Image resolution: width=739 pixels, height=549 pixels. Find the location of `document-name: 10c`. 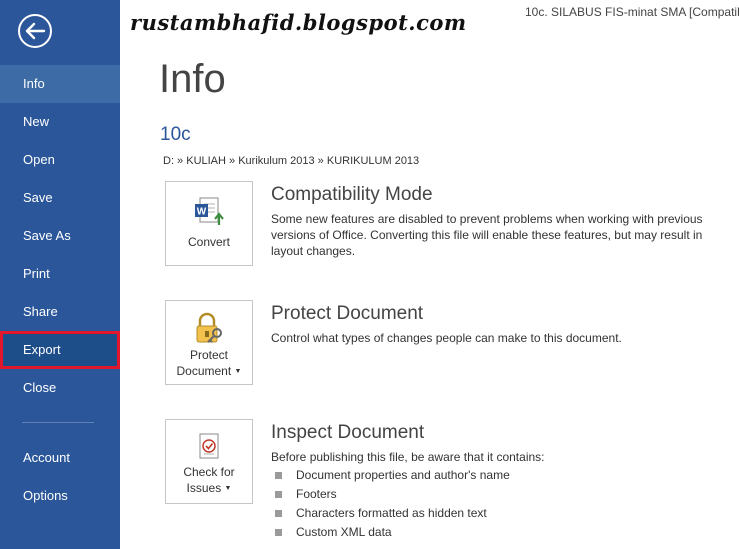

document-name: 10c is located at coordinates (175, 134).